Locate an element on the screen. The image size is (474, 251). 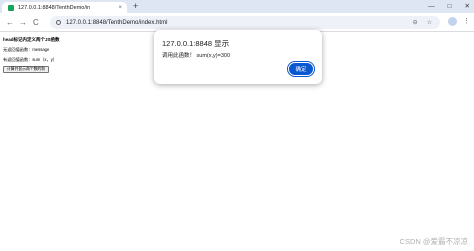
tab-strip: 127.0.0.1:8848/TenthDemo/in × + — □ ✕ is located at coordinates (237, 6).